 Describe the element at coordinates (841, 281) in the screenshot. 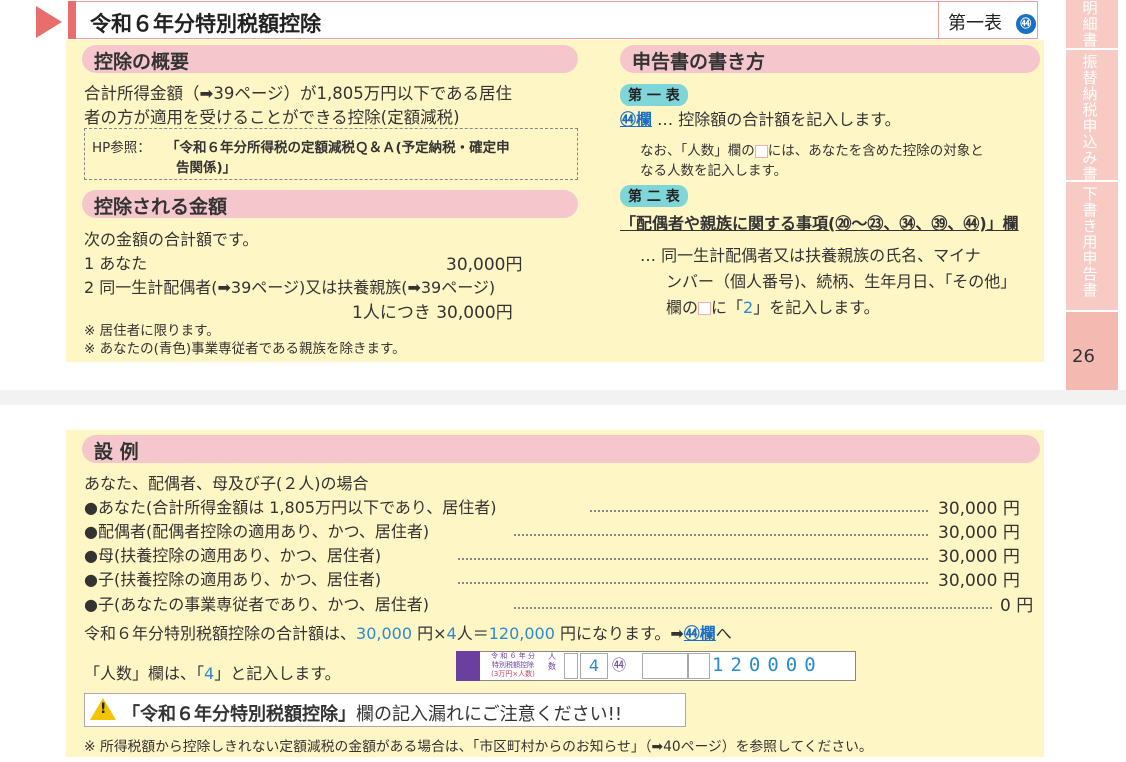

I see `howto-line-6: ンバー（個人番号)、続柄、生年月日、「その他」` at that location.